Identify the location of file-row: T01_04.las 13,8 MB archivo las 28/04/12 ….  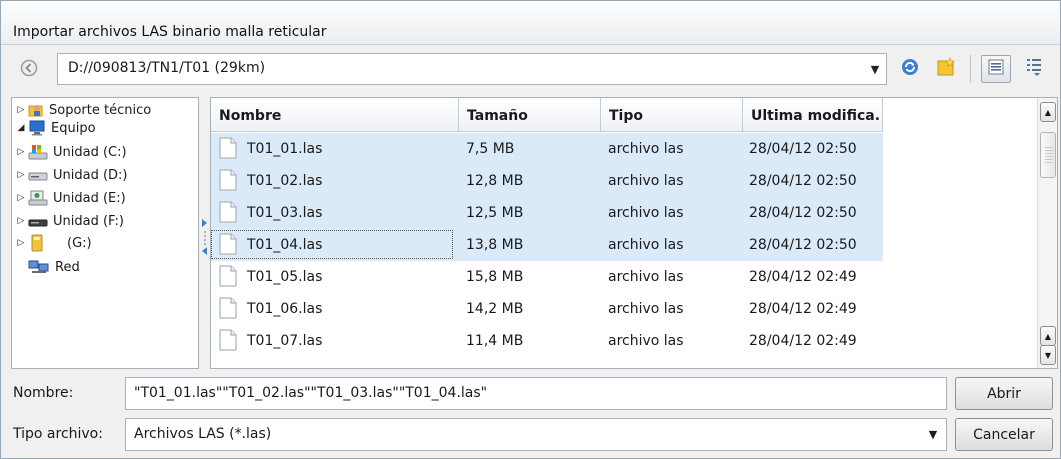
(547, 245).